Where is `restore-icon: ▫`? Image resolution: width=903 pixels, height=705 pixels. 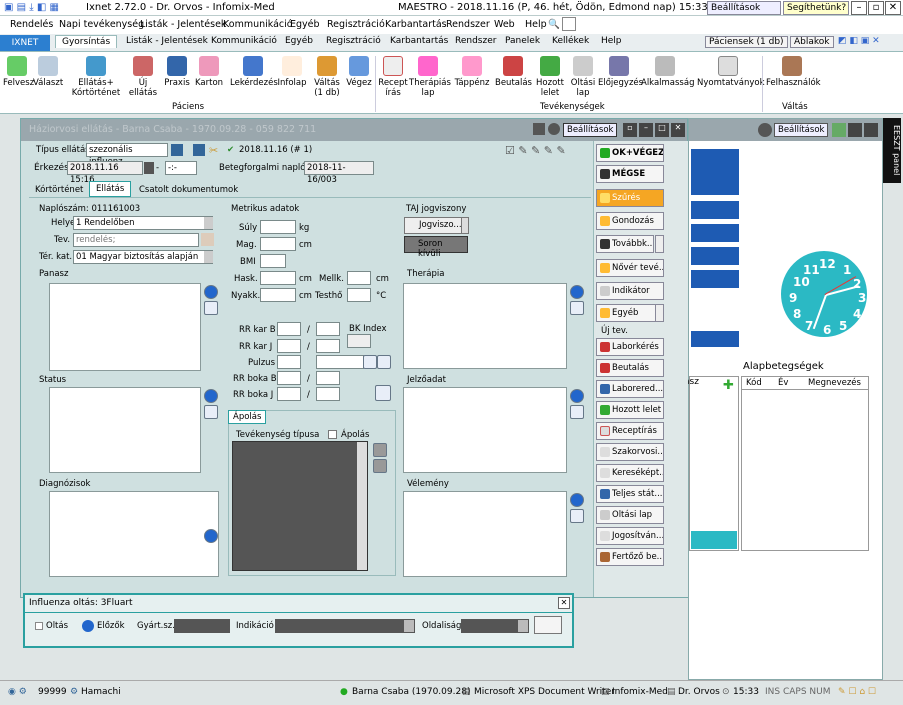
restore-icon: ▫ is located at coordinates (876, 8).